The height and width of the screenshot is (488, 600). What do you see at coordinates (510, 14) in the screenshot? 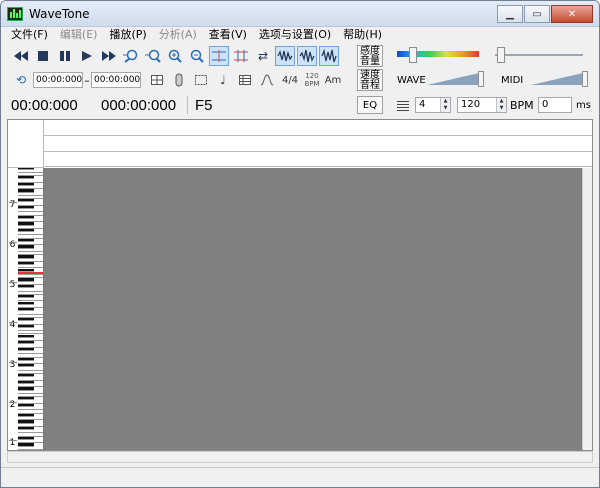
I see `minimize-button: ▁` at bounding box center [510, 14].